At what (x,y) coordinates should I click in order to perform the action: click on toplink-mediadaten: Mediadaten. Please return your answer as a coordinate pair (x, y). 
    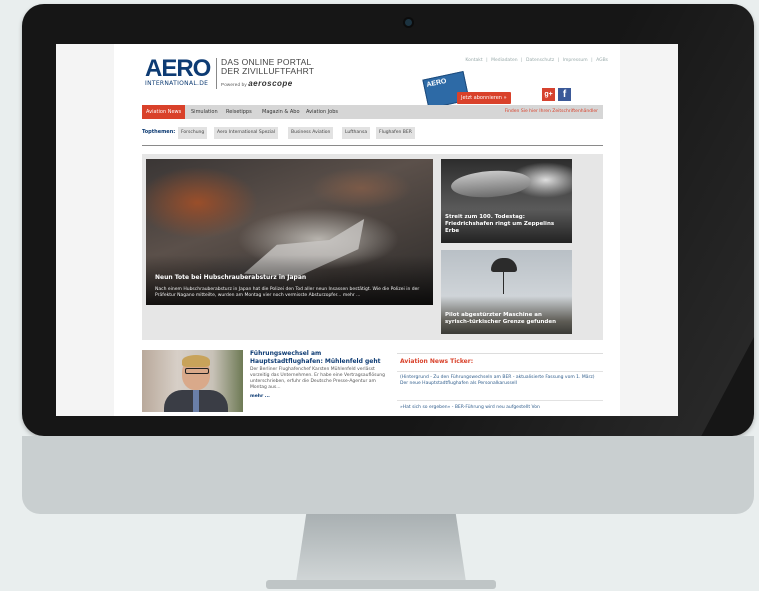
    Looking at the image, I should click on (504, 60).